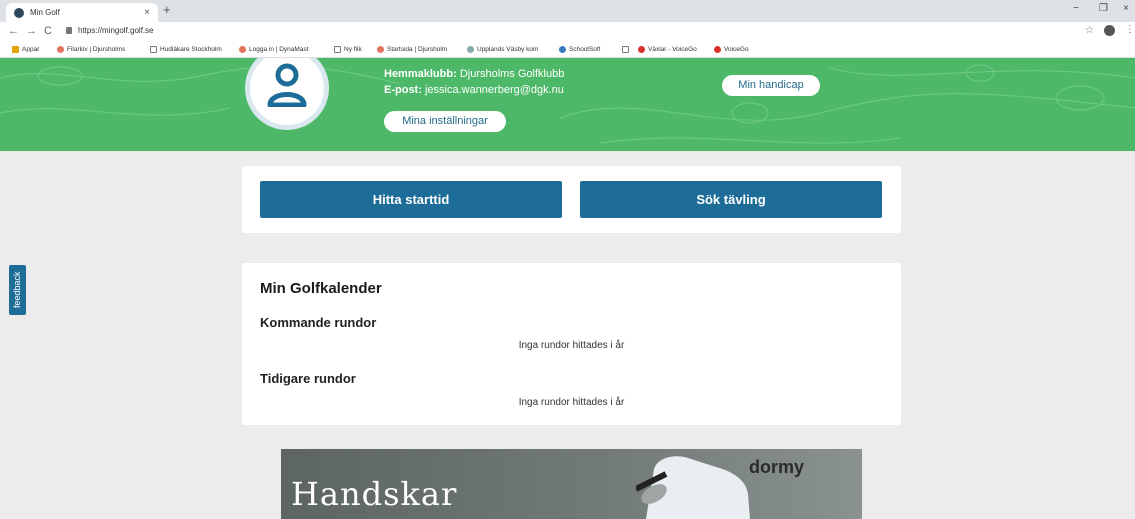 Image resolution: width=1135 pixels, height=519 pixels. Describe the element at coordinates (48, 31) in the screenshot. I see `reload-icon: C` at that location.